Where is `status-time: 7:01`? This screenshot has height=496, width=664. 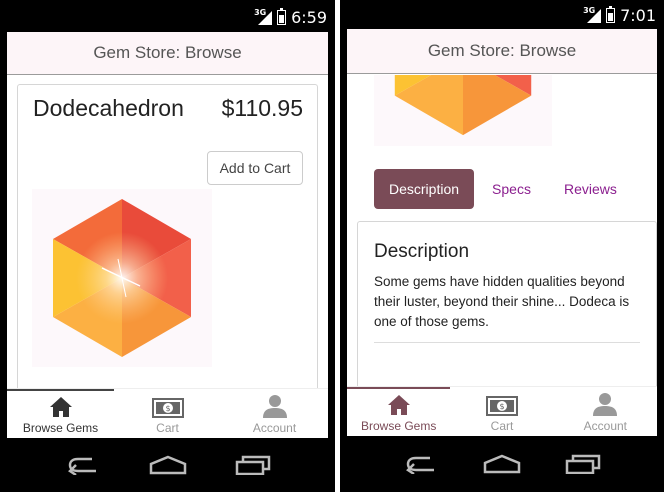 status-time: 7:01 is located at coordinates (638, 15).